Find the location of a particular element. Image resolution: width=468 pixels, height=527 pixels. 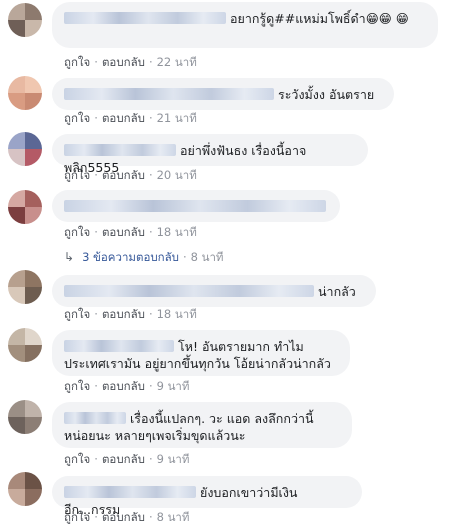

comment-text: น่ากลัว is located at coordinates (337, 291).